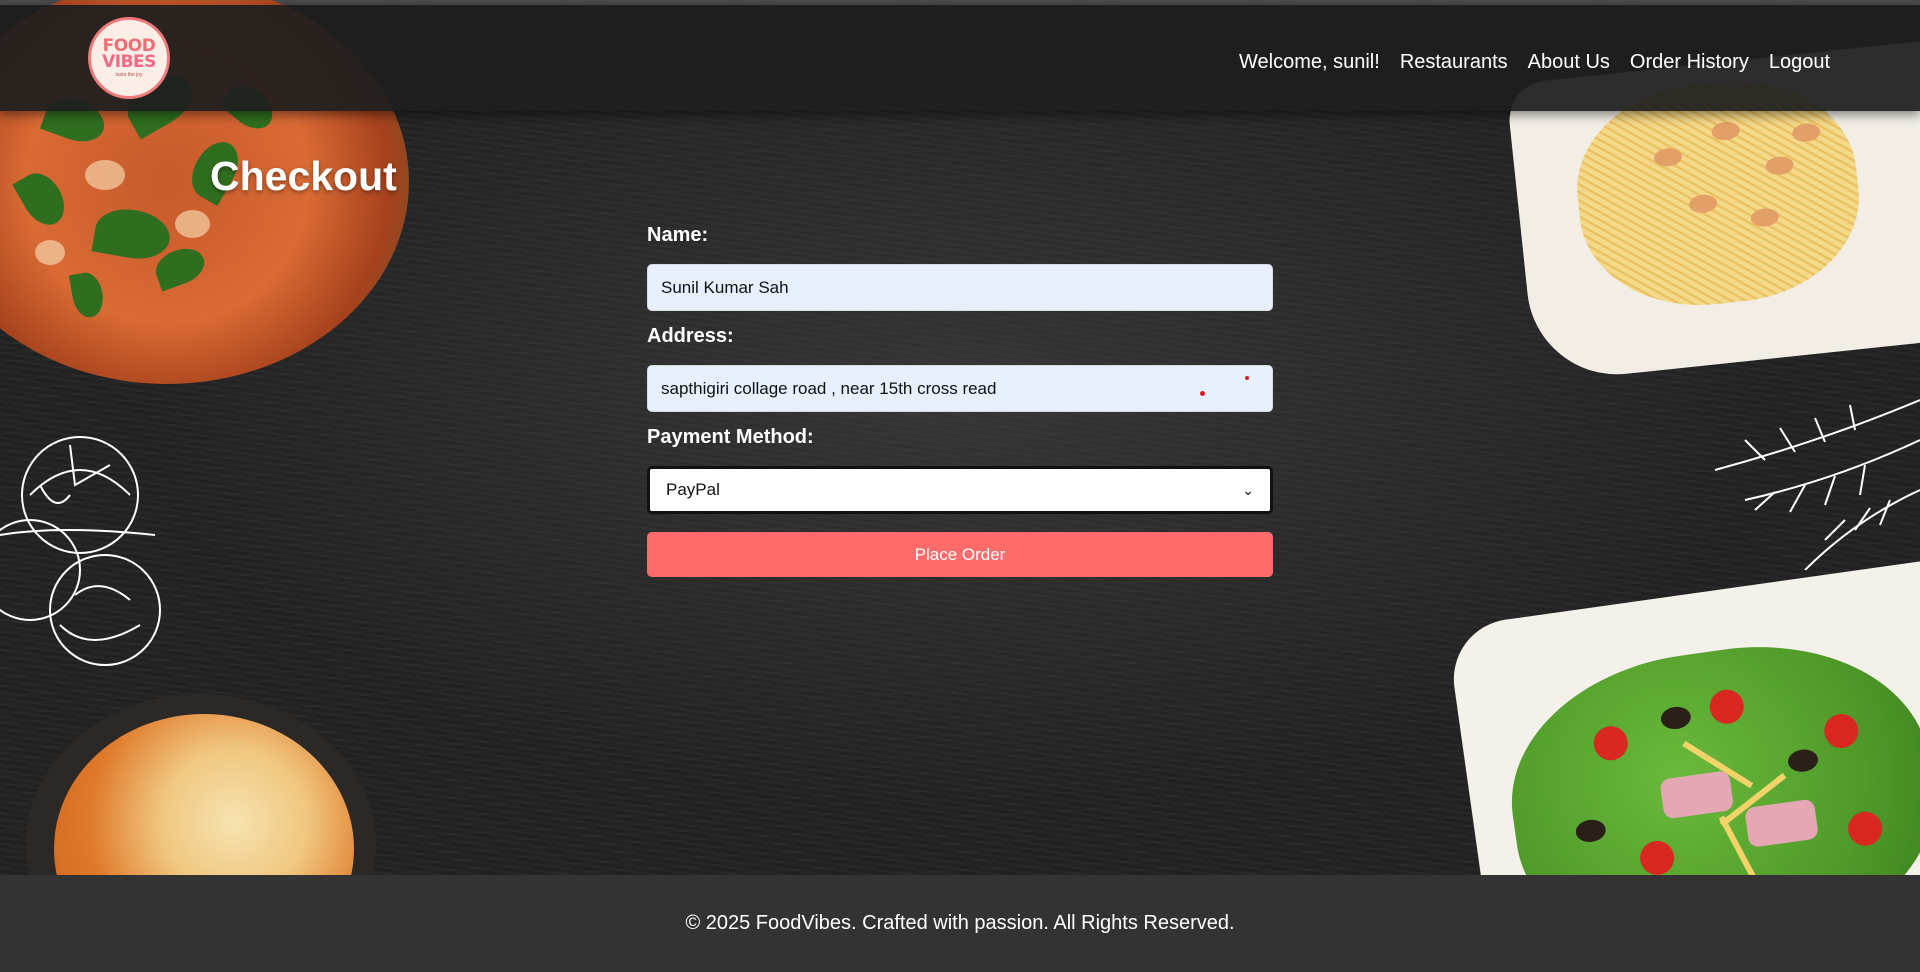  Describe the element at coordinates (303, 176) in the screenshot. I see `page-title: Checkout` at that location.